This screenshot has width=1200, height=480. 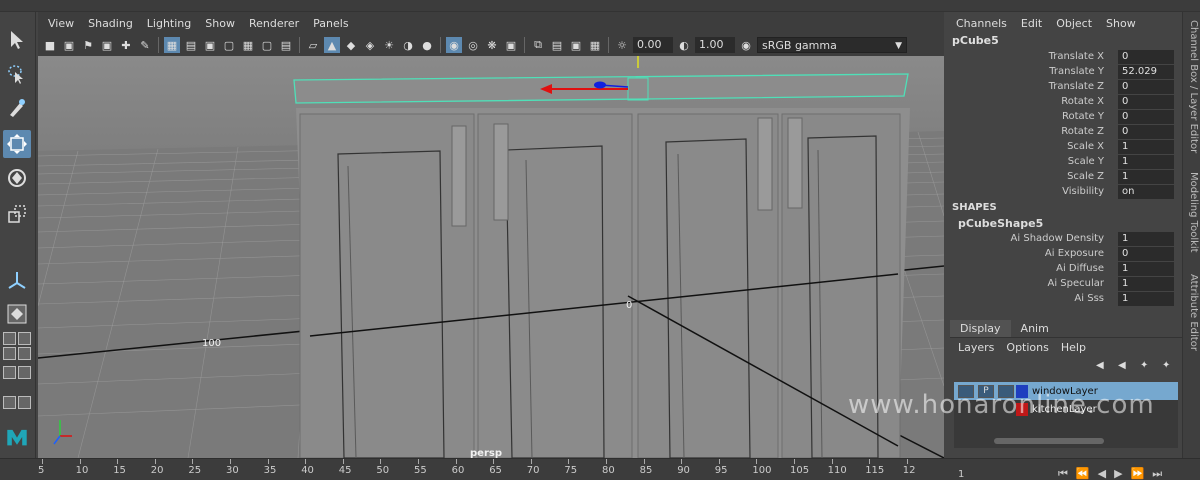 I want to click on attribute-row: Rotate Z 0, so click(x=1064, y=132).